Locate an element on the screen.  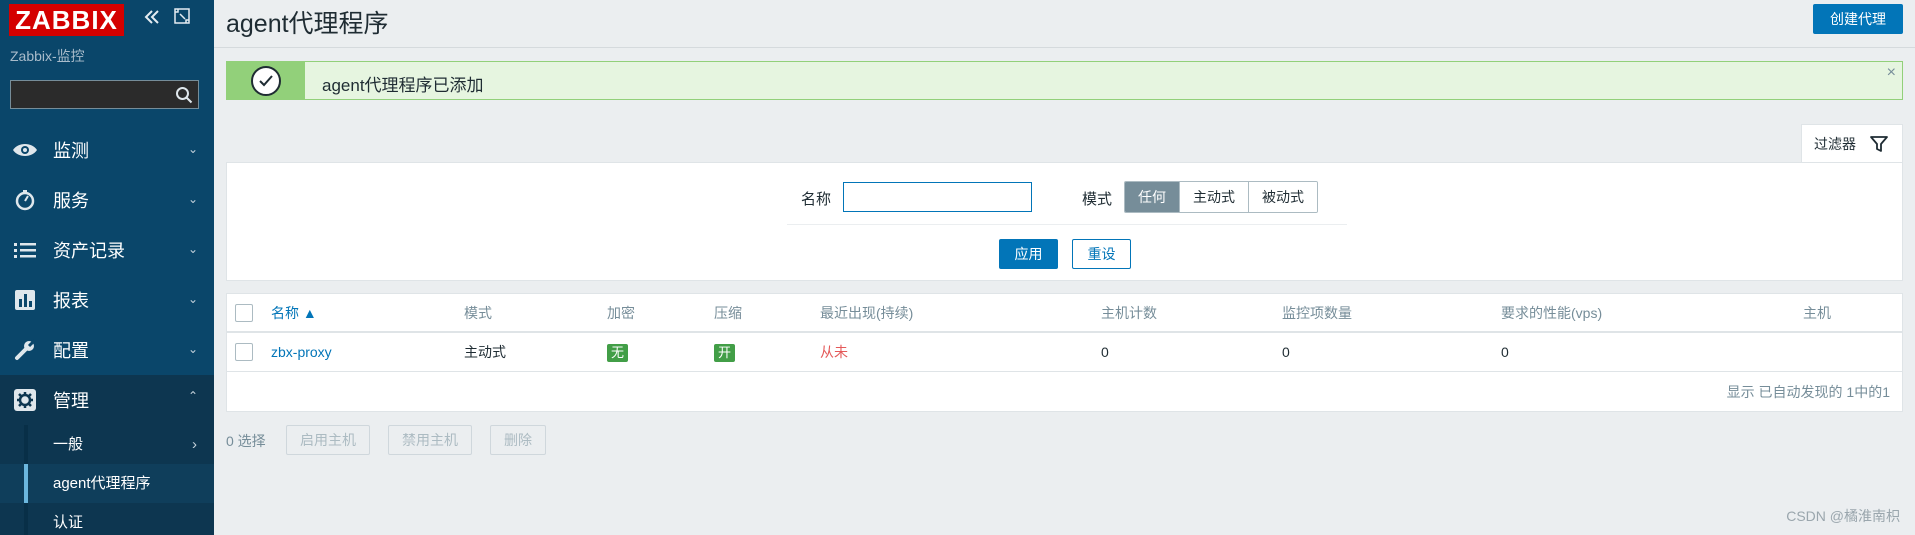
reset-button: 重设 is located at coordinates (1101, 254).